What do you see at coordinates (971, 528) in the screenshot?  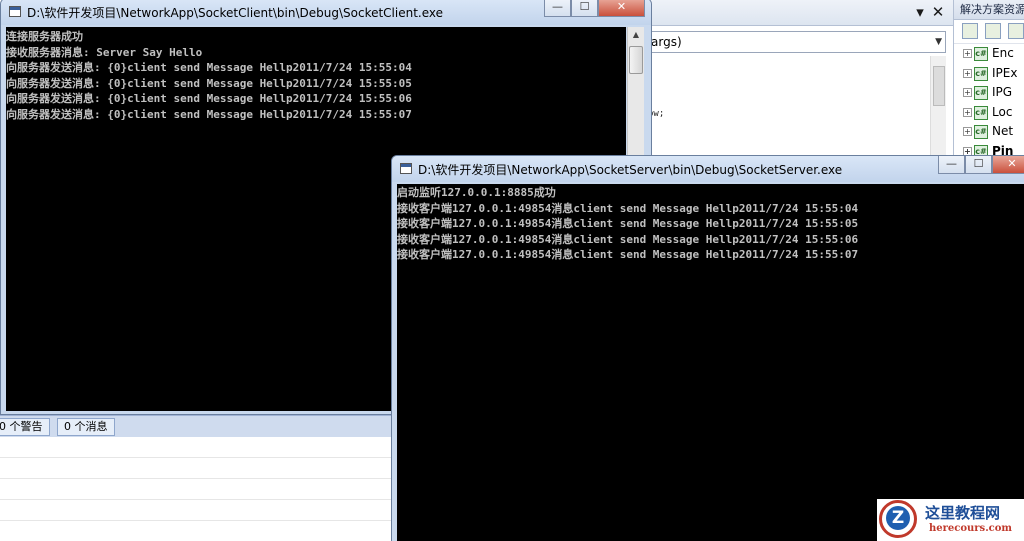 I see `watermark-url: herecours.com` at bounding box center [971, 528].